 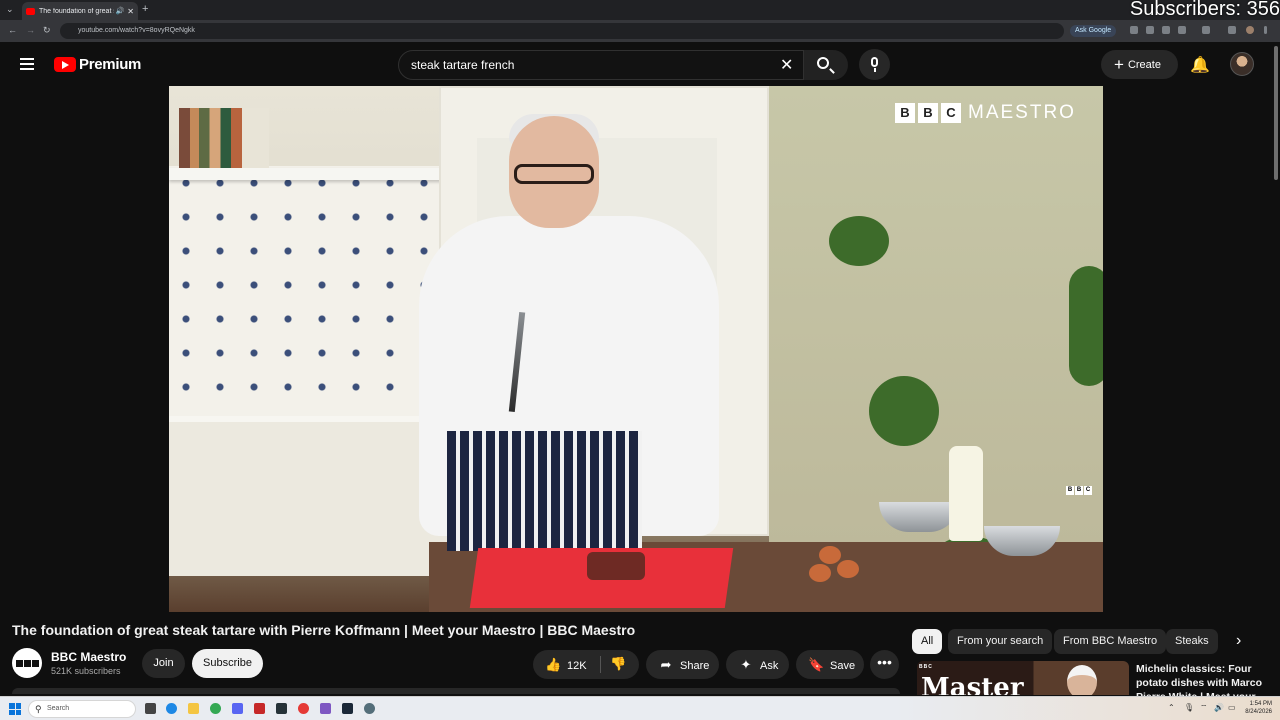 I want to click on volume-icon: 🔊, so click(x=1219, y=707).